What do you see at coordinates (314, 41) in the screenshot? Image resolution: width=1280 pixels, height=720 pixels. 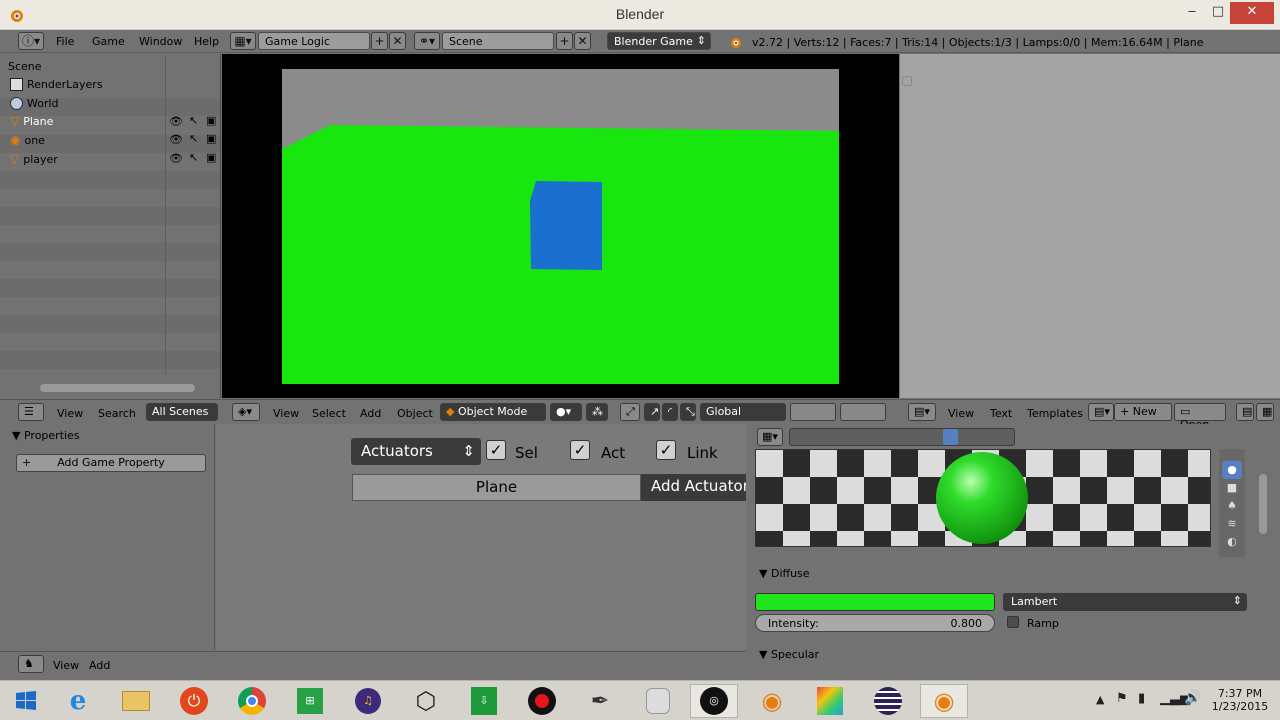 I see `screen-layout-field: Game Logic` at bounding box center [314, 41].